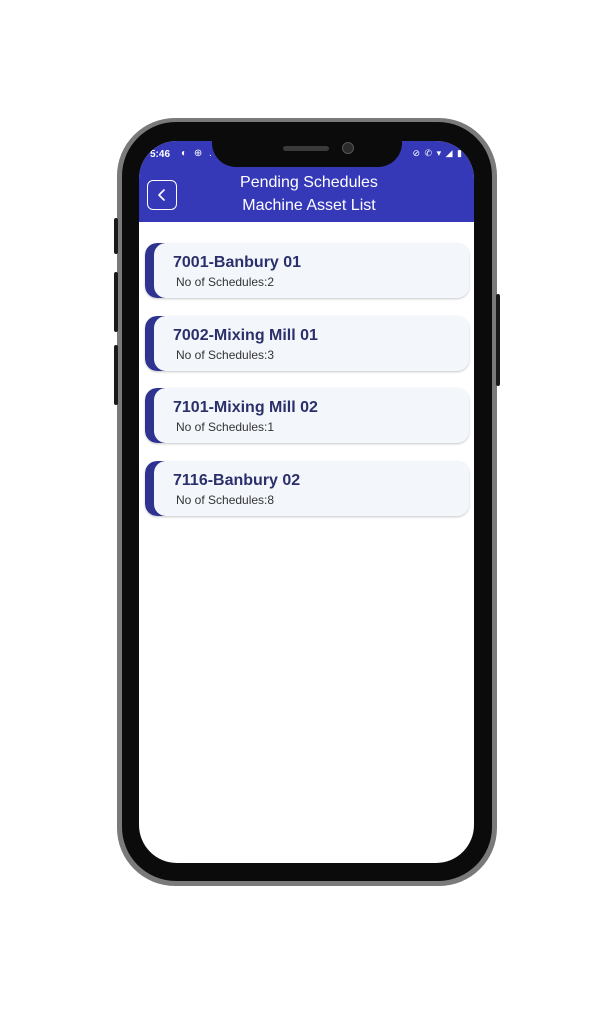 Image resolution: width=602 pixels, height=1010 pixels. Describe the element at coordinates (309, 205) in the screenshot. I see `page-title-line2: Machine Asset List` at that location.